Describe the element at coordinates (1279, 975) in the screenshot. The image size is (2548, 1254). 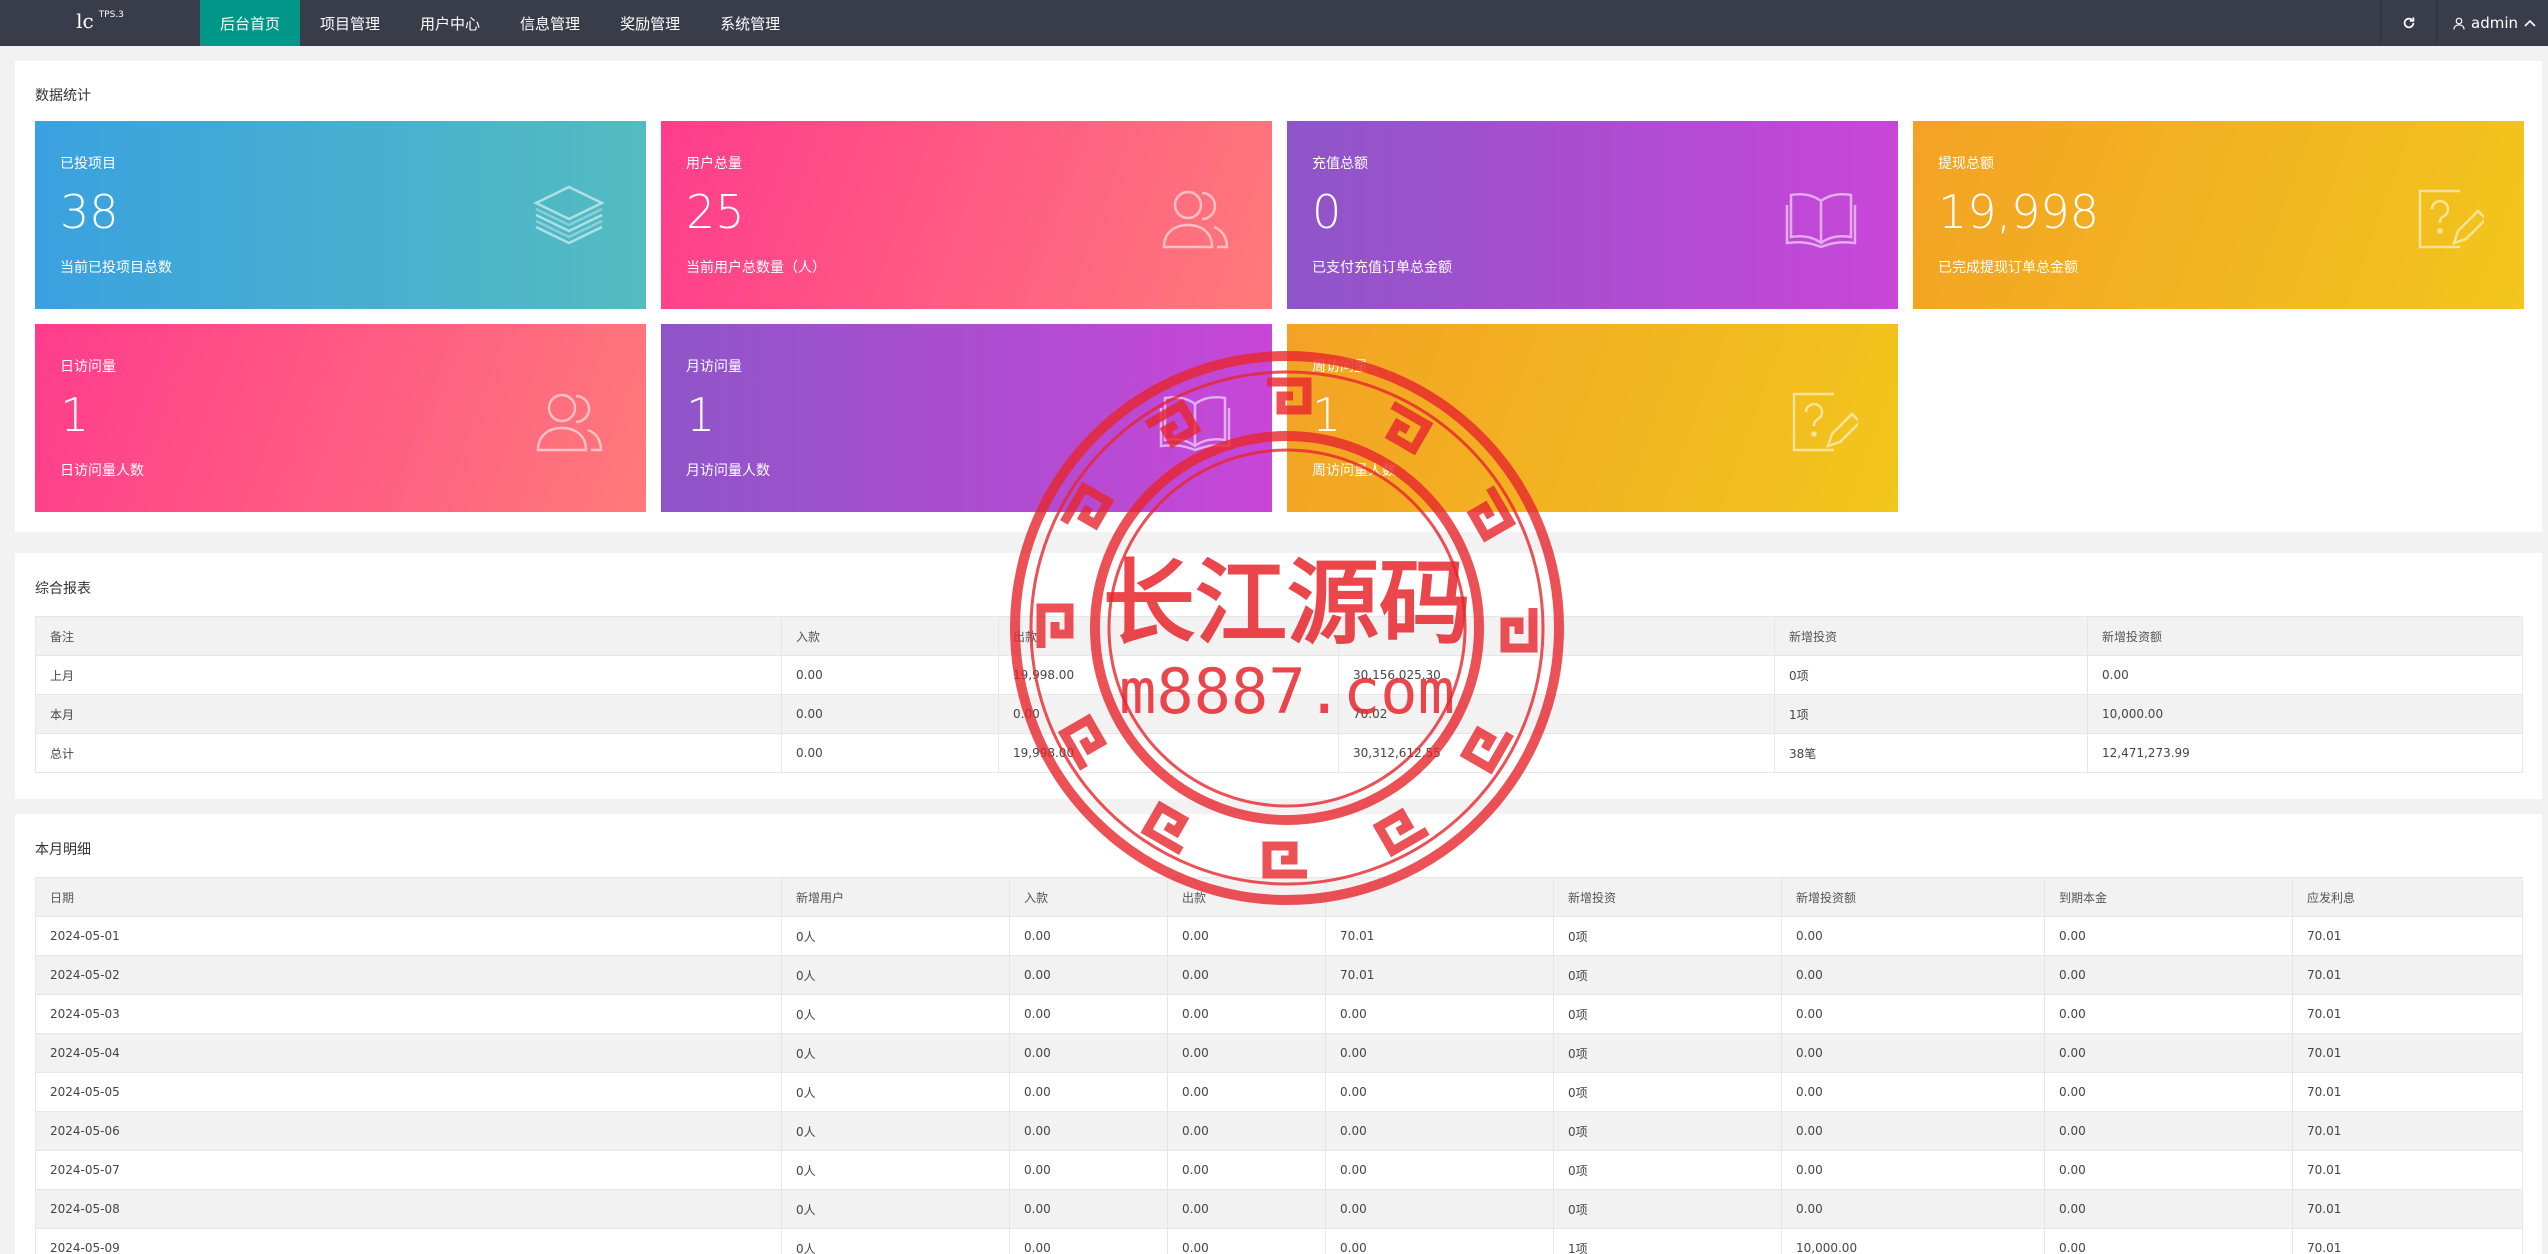
I see `table-row: 2024-05-02 0人 0.00 0.00 70.01 0项 0.00 0.00 70.01` at that location.